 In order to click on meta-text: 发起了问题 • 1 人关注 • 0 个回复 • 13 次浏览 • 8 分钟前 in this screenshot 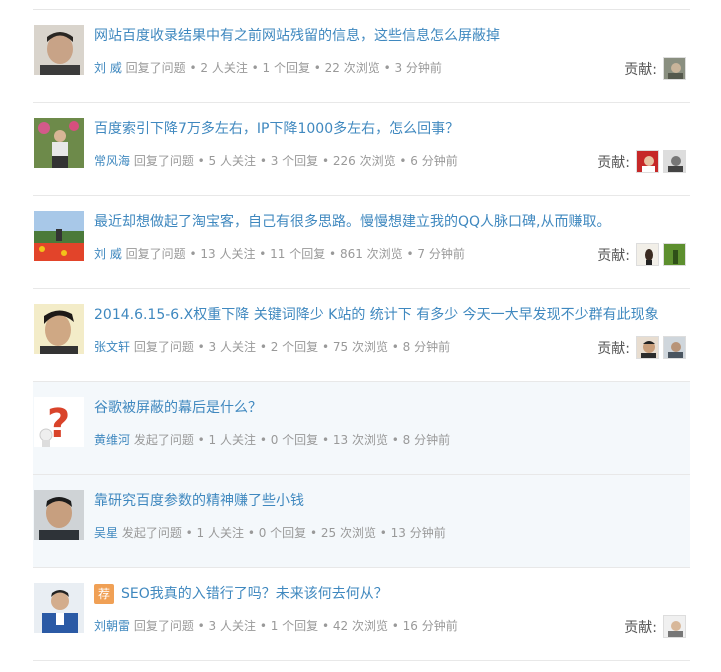, I will do `click(292, 440)`.